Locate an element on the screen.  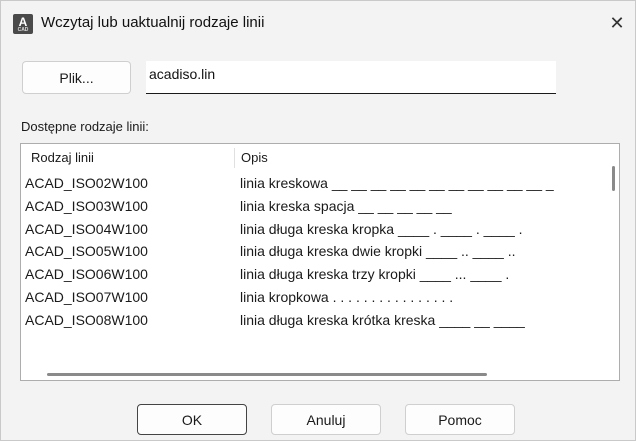
horizontal-scrollbar is located at coordinates (267, 374).